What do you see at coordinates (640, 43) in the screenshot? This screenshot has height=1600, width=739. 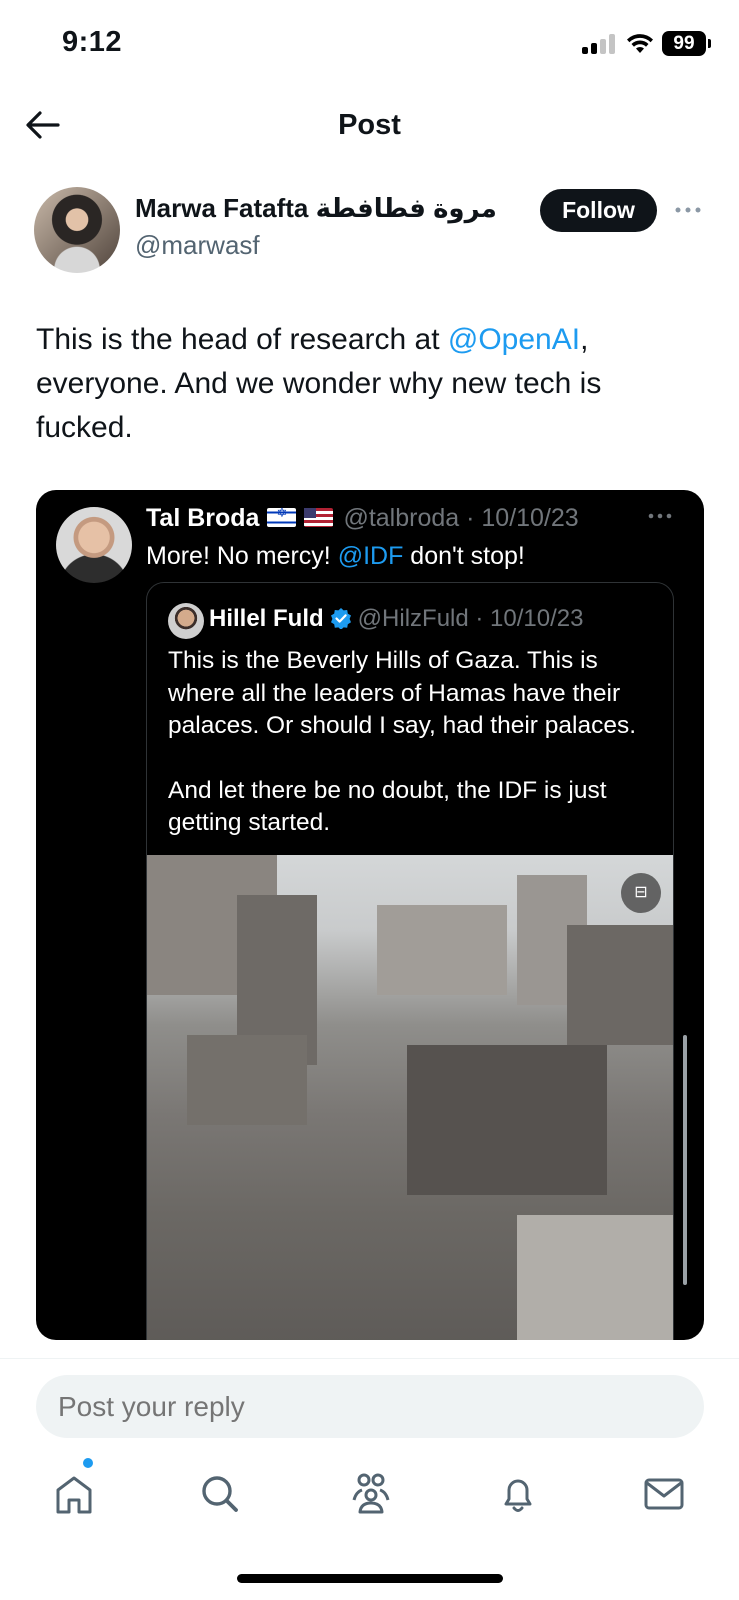 I see `wifi-icon` at bounding box center [640, 43].